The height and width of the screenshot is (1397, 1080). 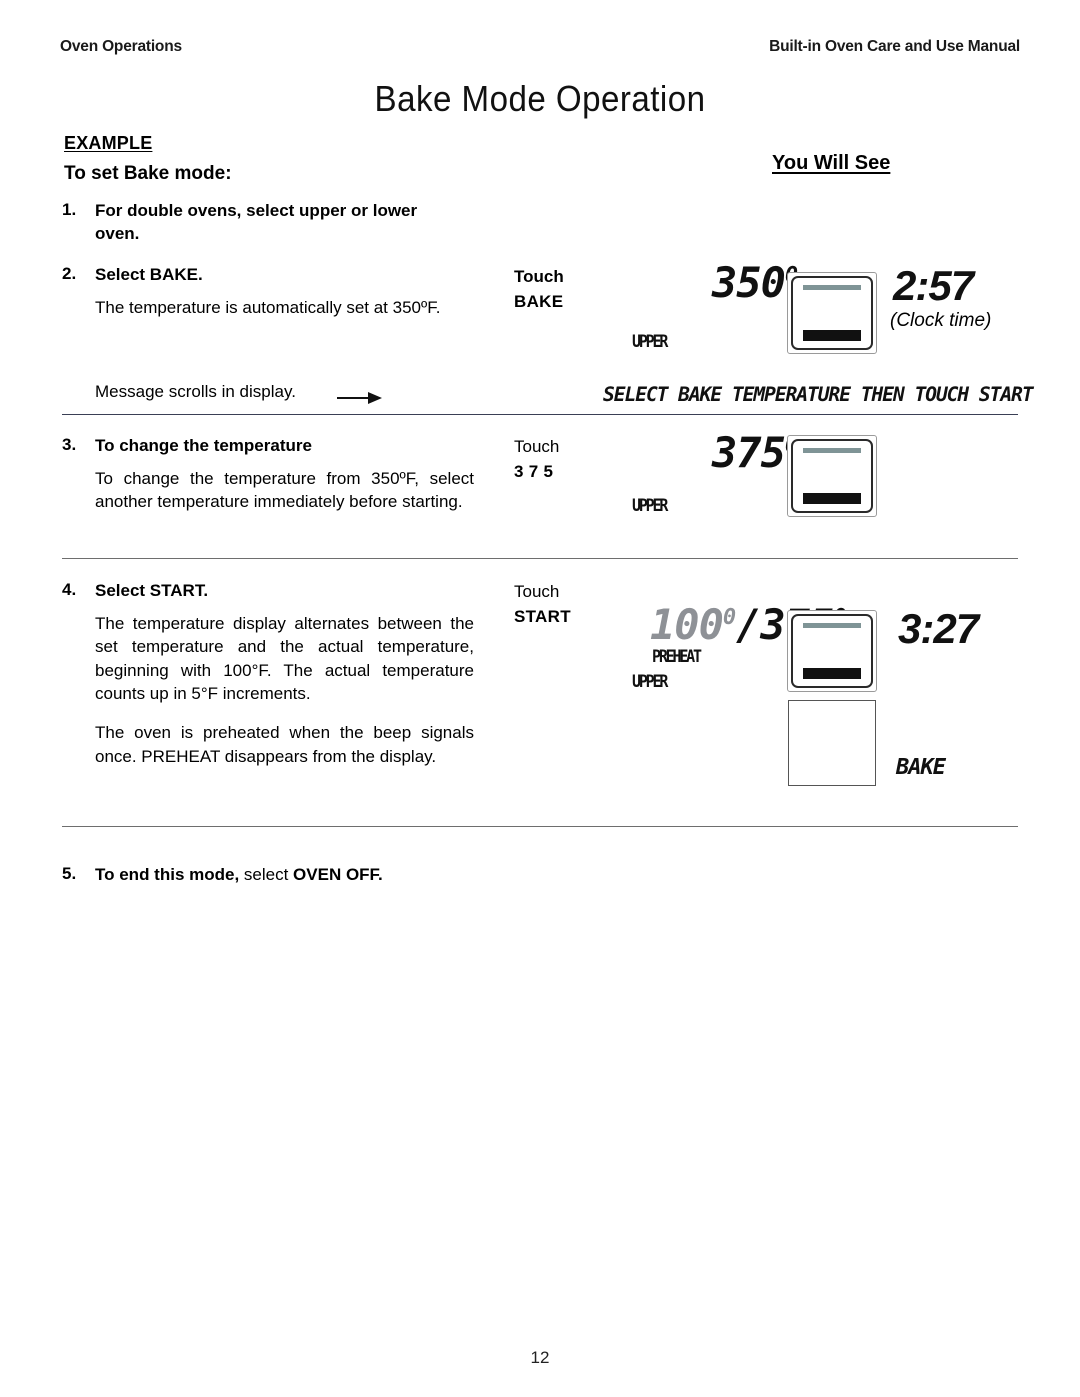 What do you see at coordinates (108, 143) in the screenshot?
I see `example-label: EXAMPLE` at bounding box center [108, 143].